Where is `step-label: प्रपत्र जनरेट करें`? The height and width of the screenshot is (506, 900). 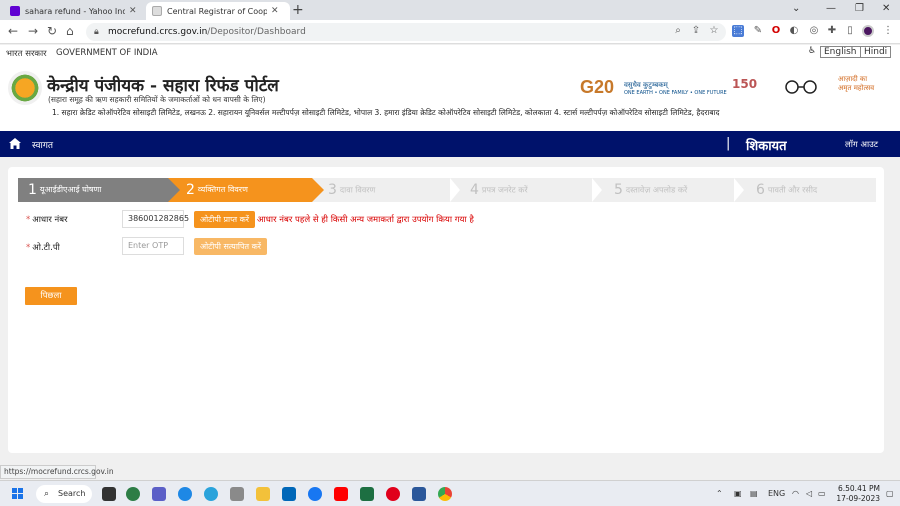 step-label: प्रपत्र जनरेट करें is located at coordinates (504, 190).